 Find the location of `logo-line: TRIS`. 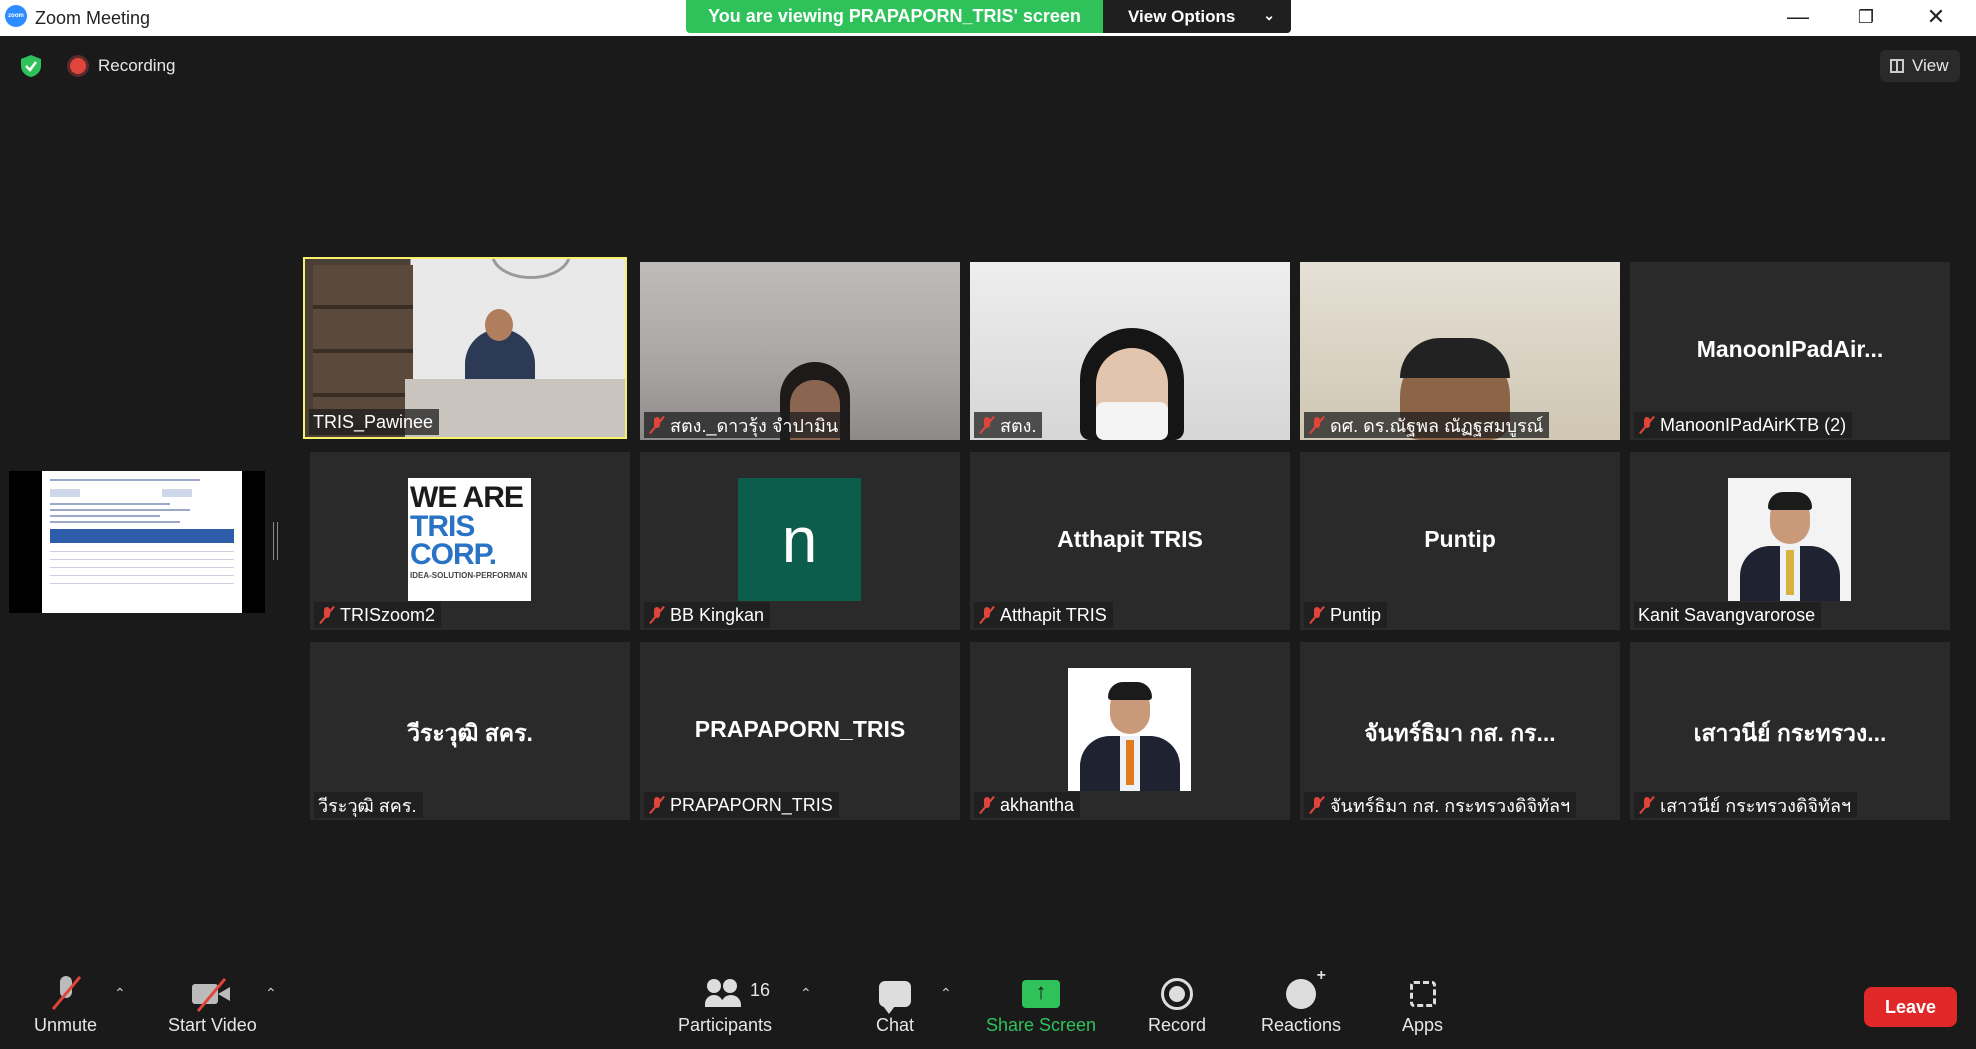

logo-line: TRIS is located at coordinates (442, 526).